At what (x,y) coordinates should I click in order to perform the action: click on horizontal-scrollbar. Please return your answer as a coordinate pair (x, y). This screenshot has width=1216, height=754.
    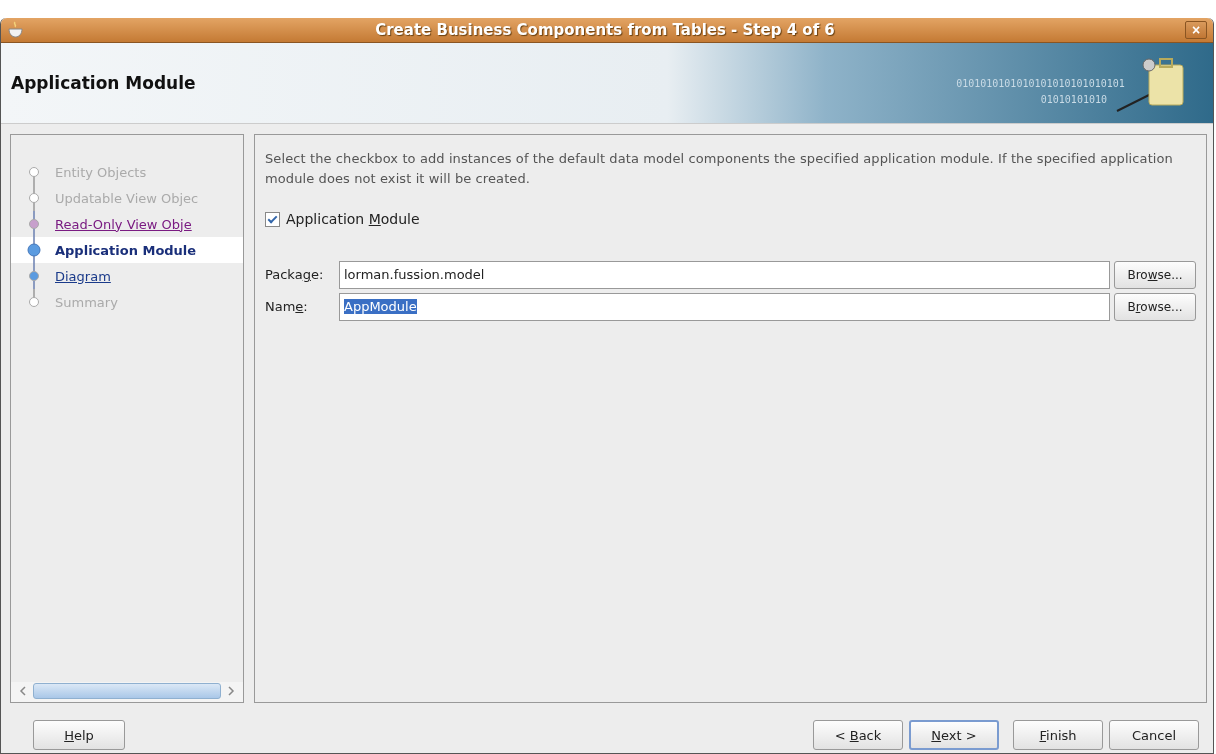
    Looking at the image, I should click on (127, 692).